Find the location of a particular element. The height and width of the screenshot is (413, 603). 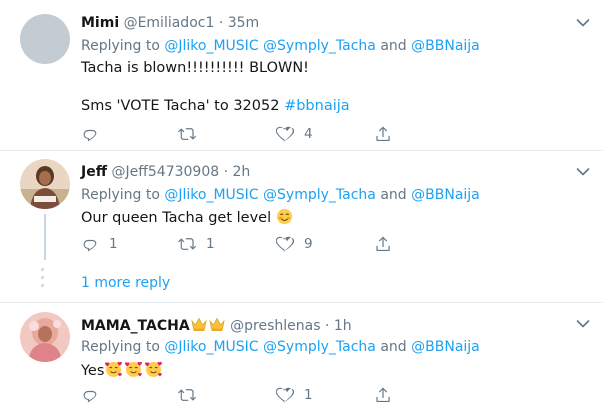

display-name: MAMA_TACHA is located at coordinates (135, 326).